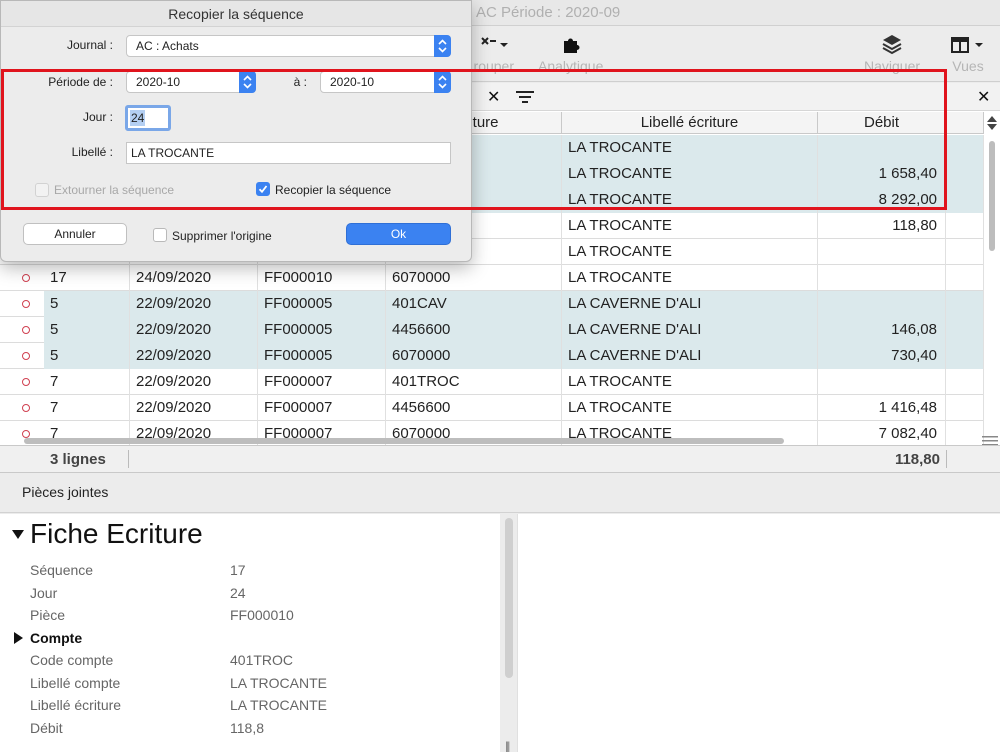 Image resolution: width=1000 pixels, height=752 pixels. I want to click on analytique-button: Analytique, so click(570, 53).